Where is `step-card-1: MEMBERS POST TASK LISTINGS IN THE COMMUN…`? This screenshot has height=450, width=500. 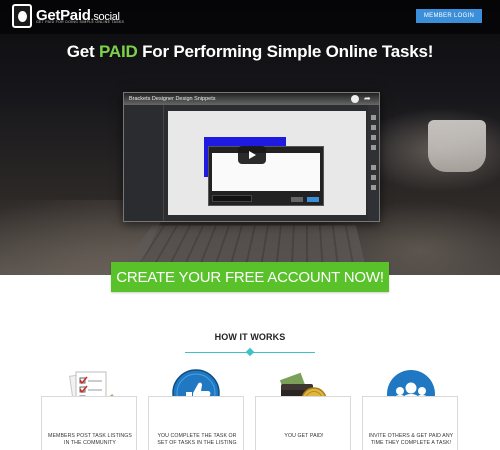
step-card-1: MEMBERS POST TASK LISTINGS IN THE COMMUN… is located at coordinates (89, 423).